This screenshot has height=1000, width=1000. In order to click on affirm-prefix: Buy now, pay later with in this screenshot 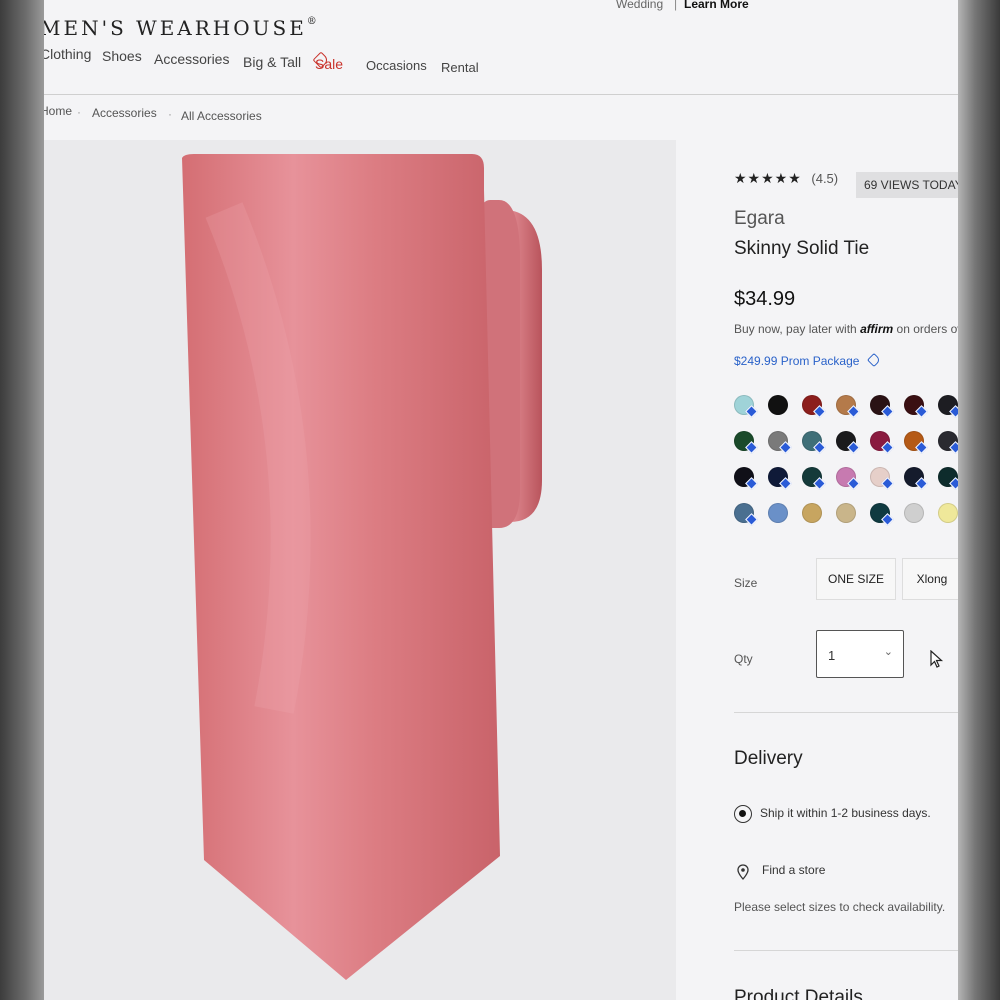, I will do `click(795, 329)`.